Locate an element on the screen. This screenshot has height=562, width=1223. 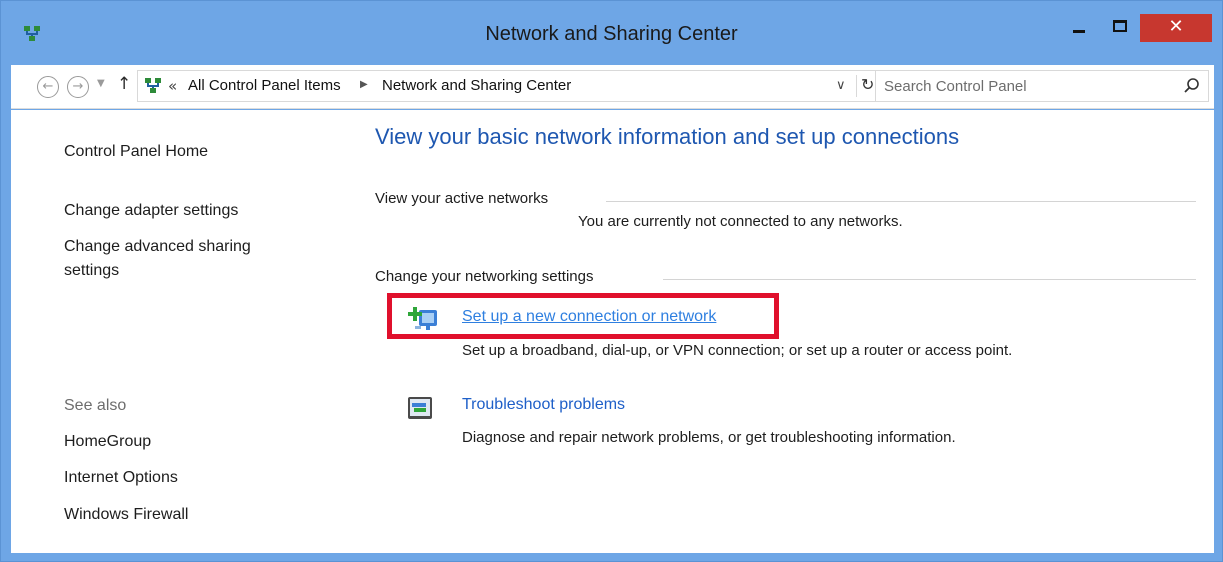
troubleshoot-icon is located at coordinates (423, 409).